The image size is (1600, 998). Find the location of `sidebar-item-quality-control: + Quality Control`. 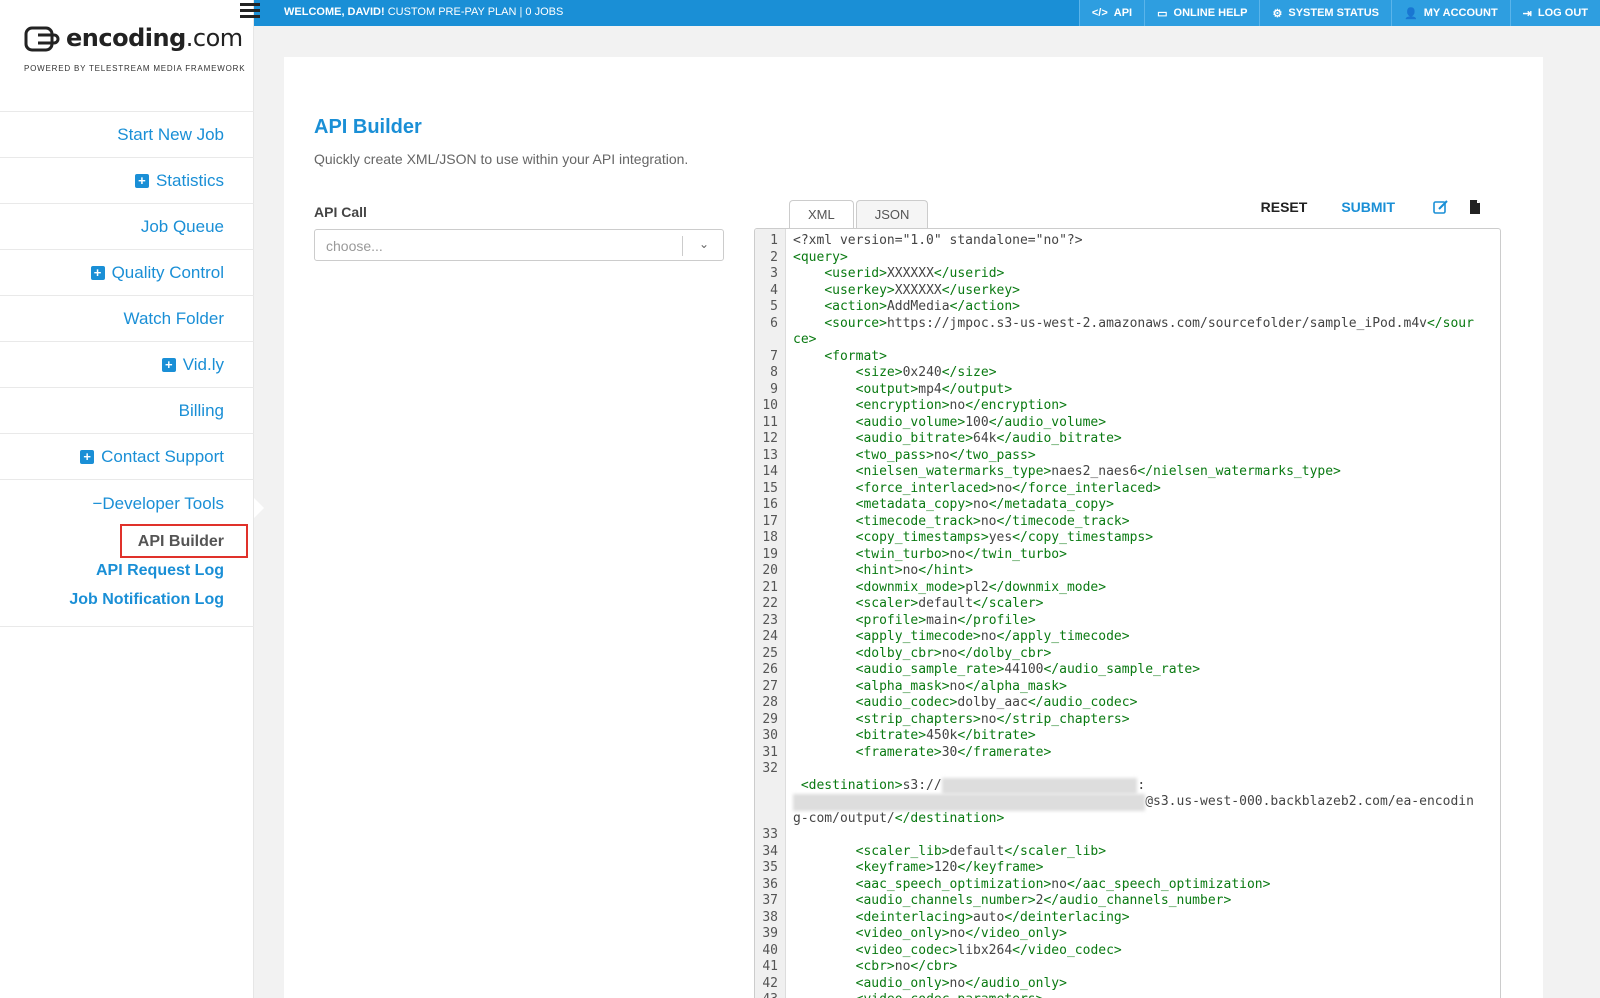

sidebar-item-quality-control: + Quality Control is located at coordinates (127, 272).